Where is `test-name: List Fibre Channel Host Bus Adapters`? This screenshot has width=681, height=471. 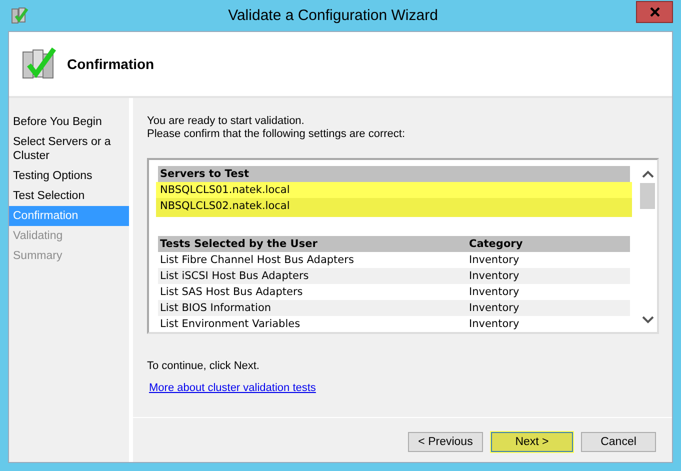 test-name: List Fibre Channel Host Bus Adapters is located at coordinates (257, 260).